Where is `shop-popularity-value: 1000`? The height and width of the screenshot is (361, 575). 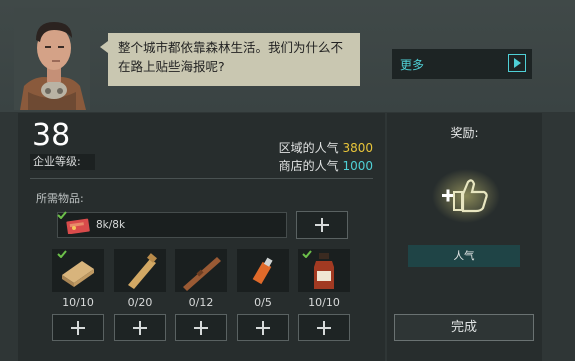 shop-popularity-value: 1000 is located at coordinates (357, 166).